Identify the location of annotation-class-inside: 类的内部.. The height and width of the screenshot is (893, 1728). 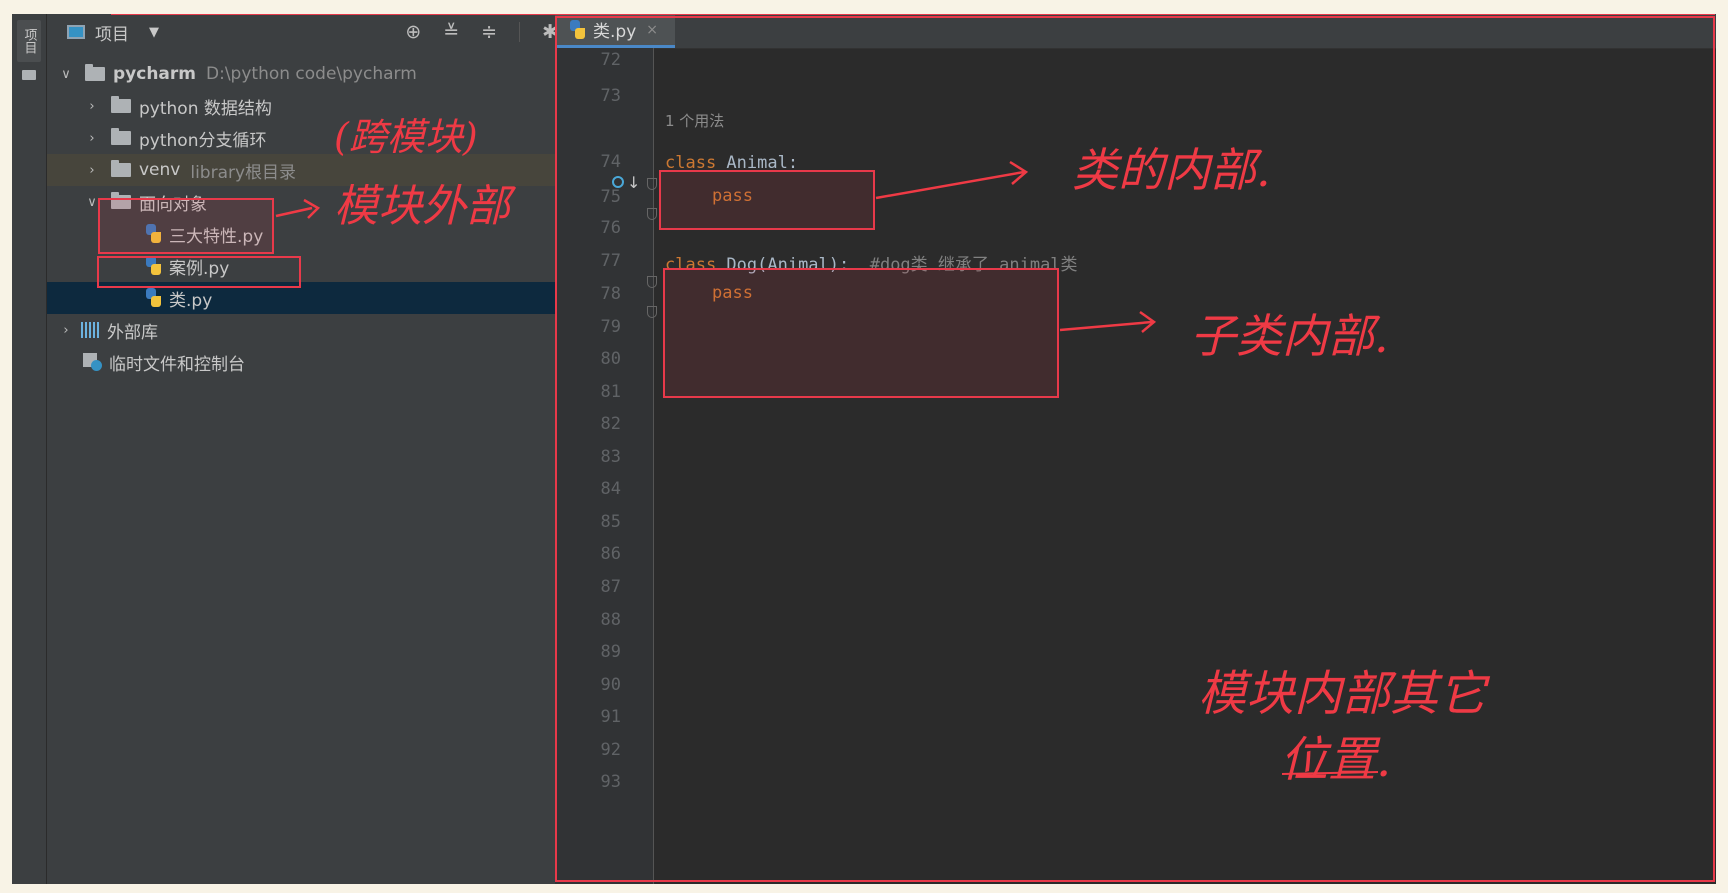
(1171, 170).